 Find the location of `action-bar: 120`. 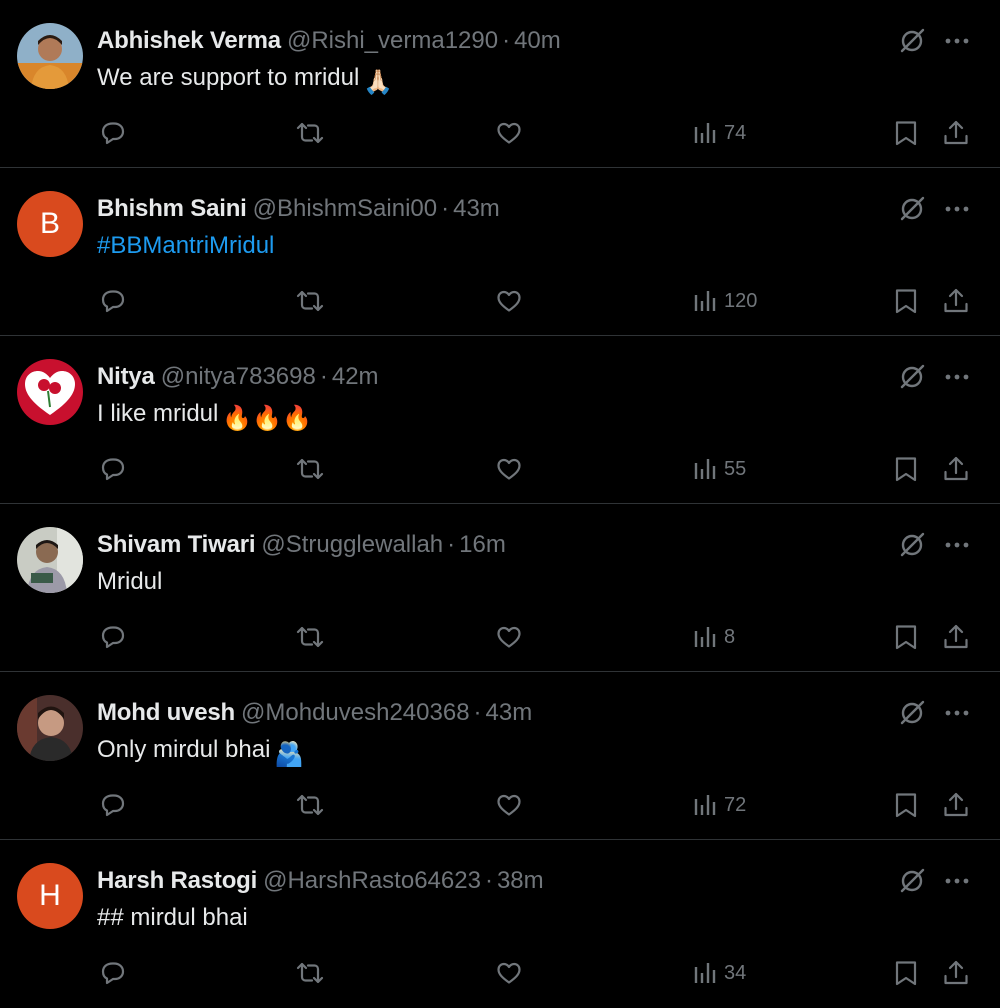

action-bar: 120 is located at coordinates (500, 301).